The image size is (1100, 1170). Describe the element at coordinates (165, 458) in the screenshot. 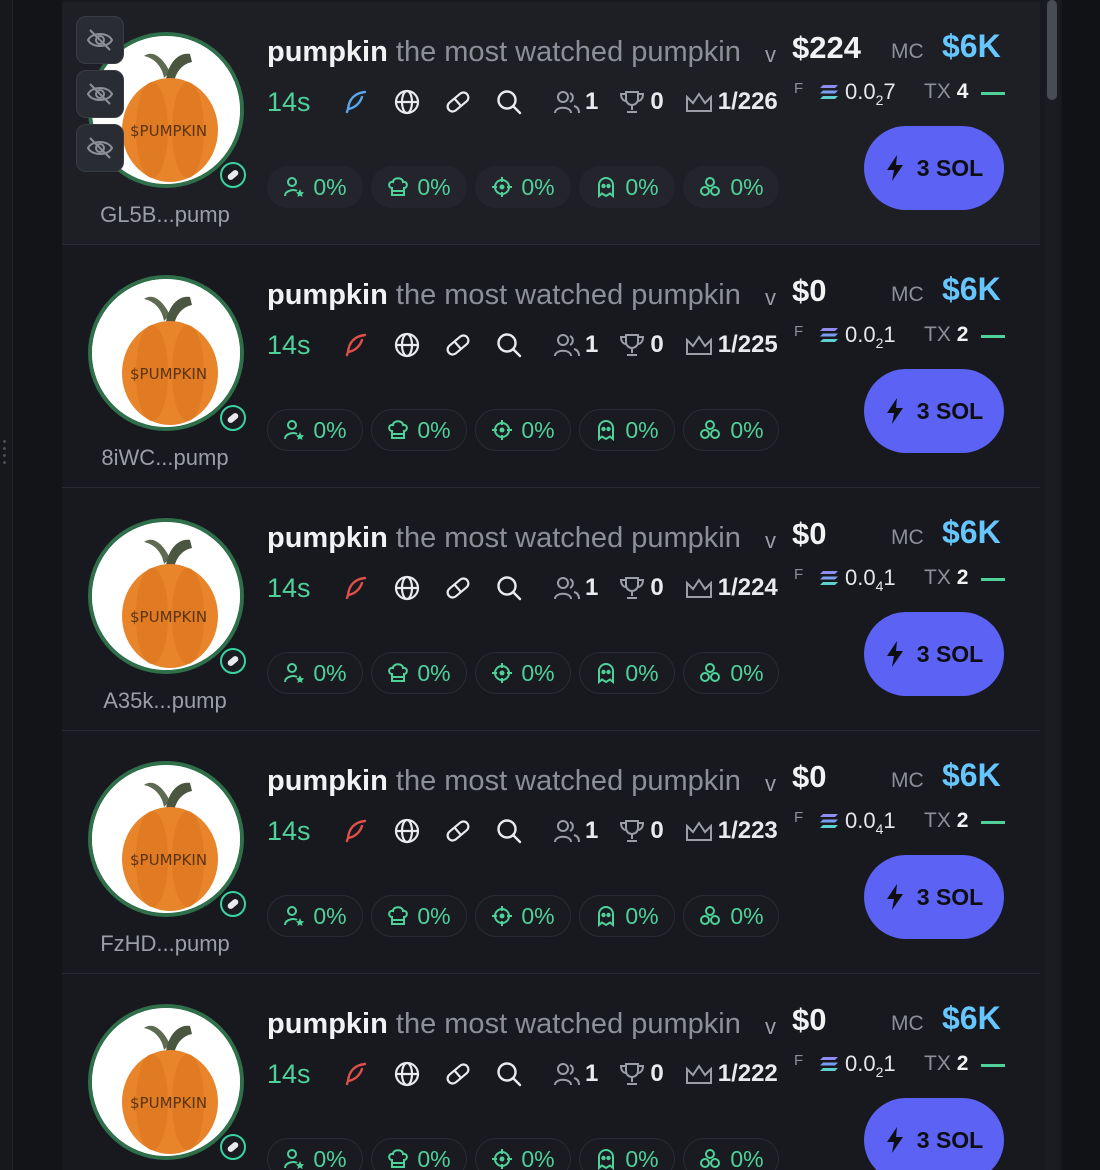

I see `token-address: 8iWC...pump` at that location.